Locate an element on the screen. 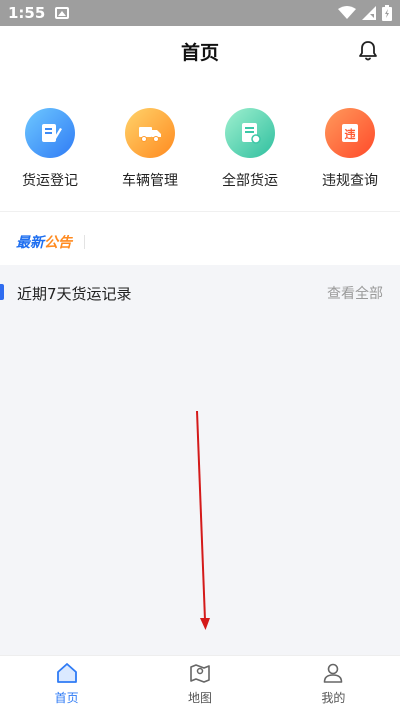 This screenshot has width=400, height=711. page-title: 首页 is located at coordinates (199, 52).